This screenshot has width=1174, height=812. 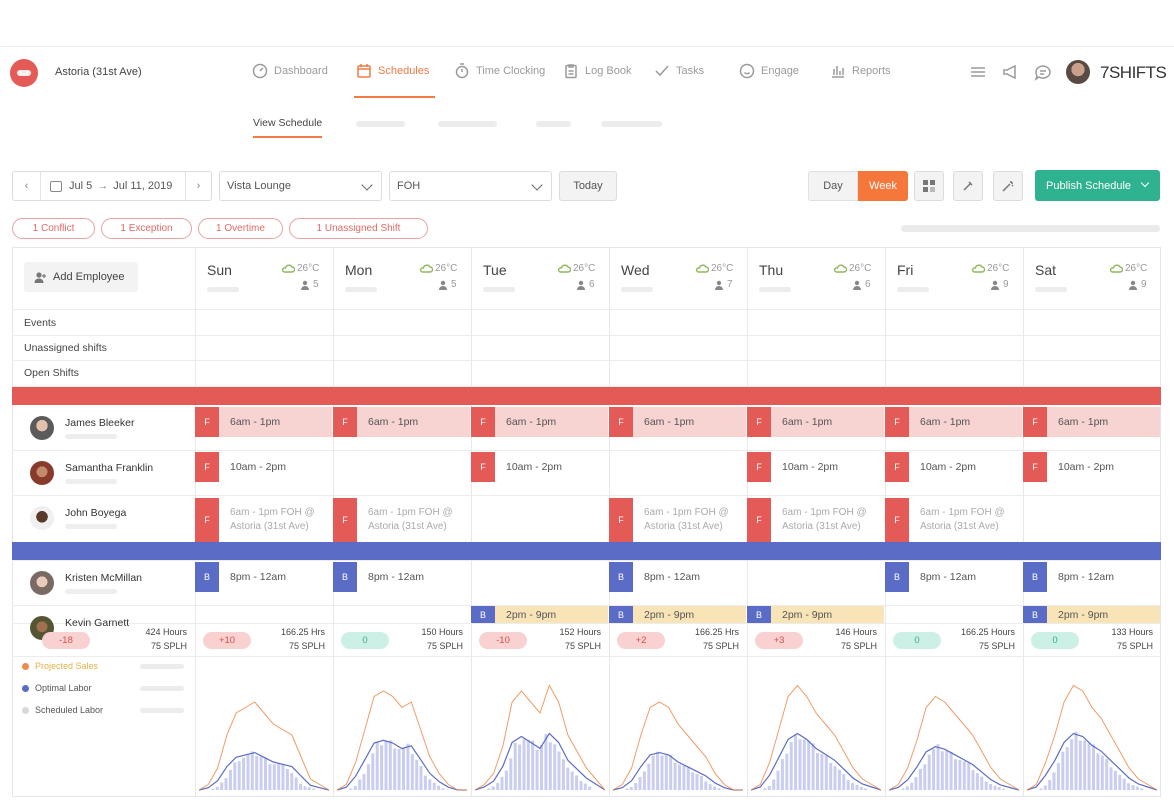 I want to click on day-temperature: 26°C, so click(x=308, y=268).